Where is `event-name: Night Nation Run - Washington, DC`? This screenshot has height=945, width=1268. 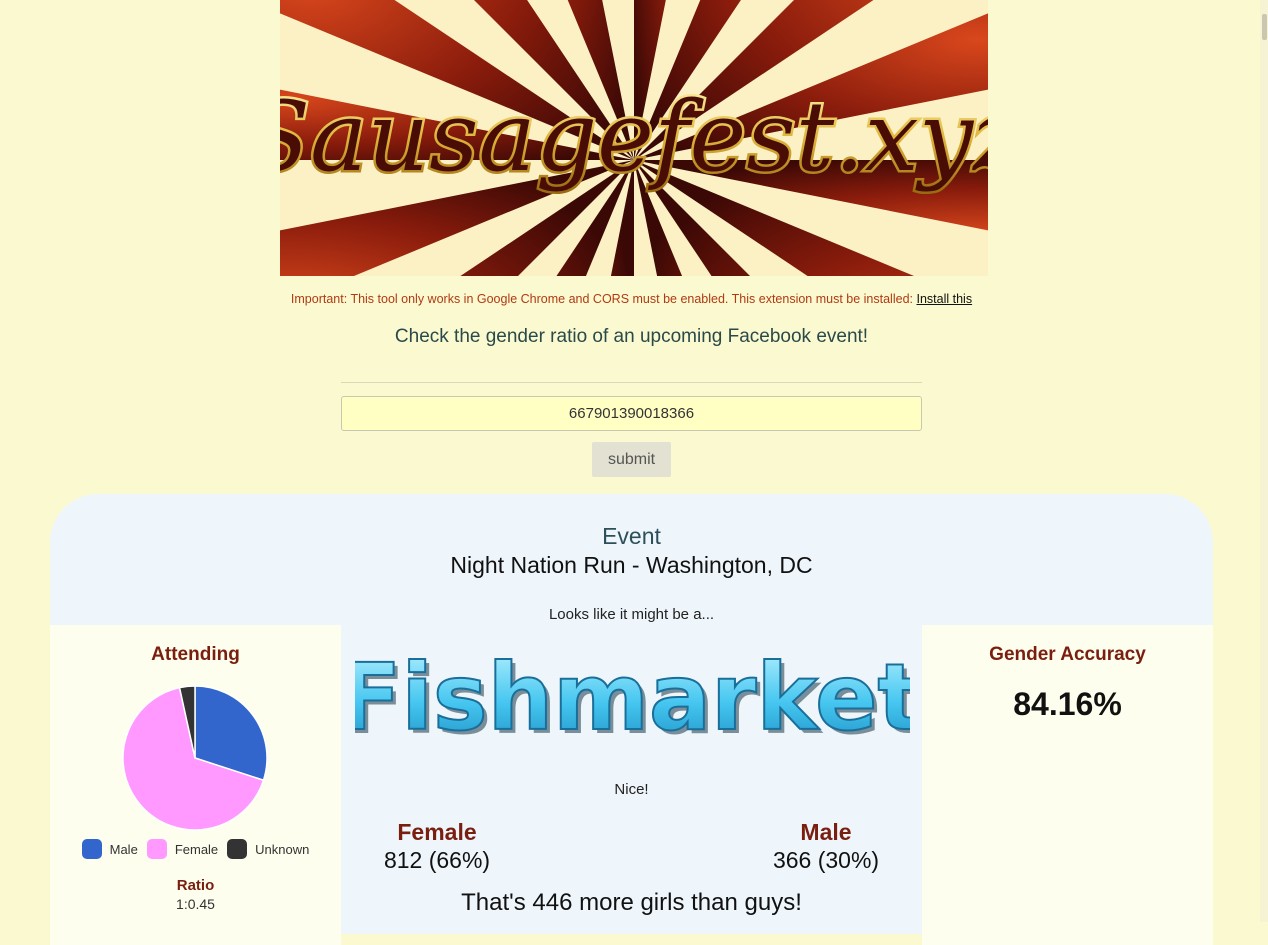
event-name: Night Nation Run - Washington, DC is located at coordinates (631, 565).